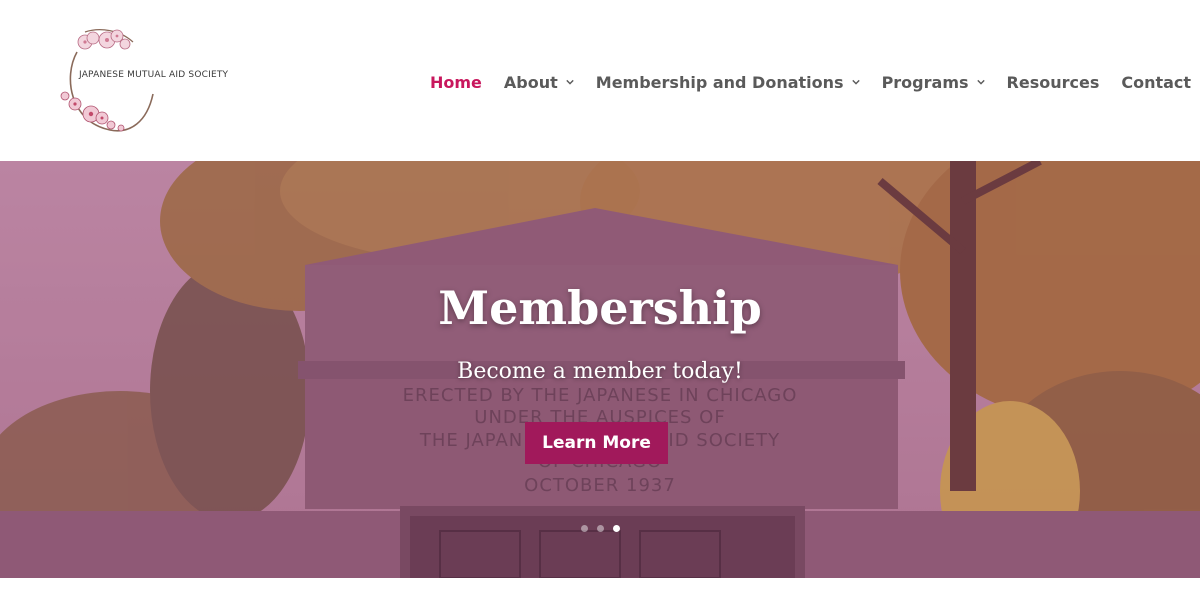 This screenshot has width=1200, height=600. I want to click on nav-item-label: About, so click(530, 82).